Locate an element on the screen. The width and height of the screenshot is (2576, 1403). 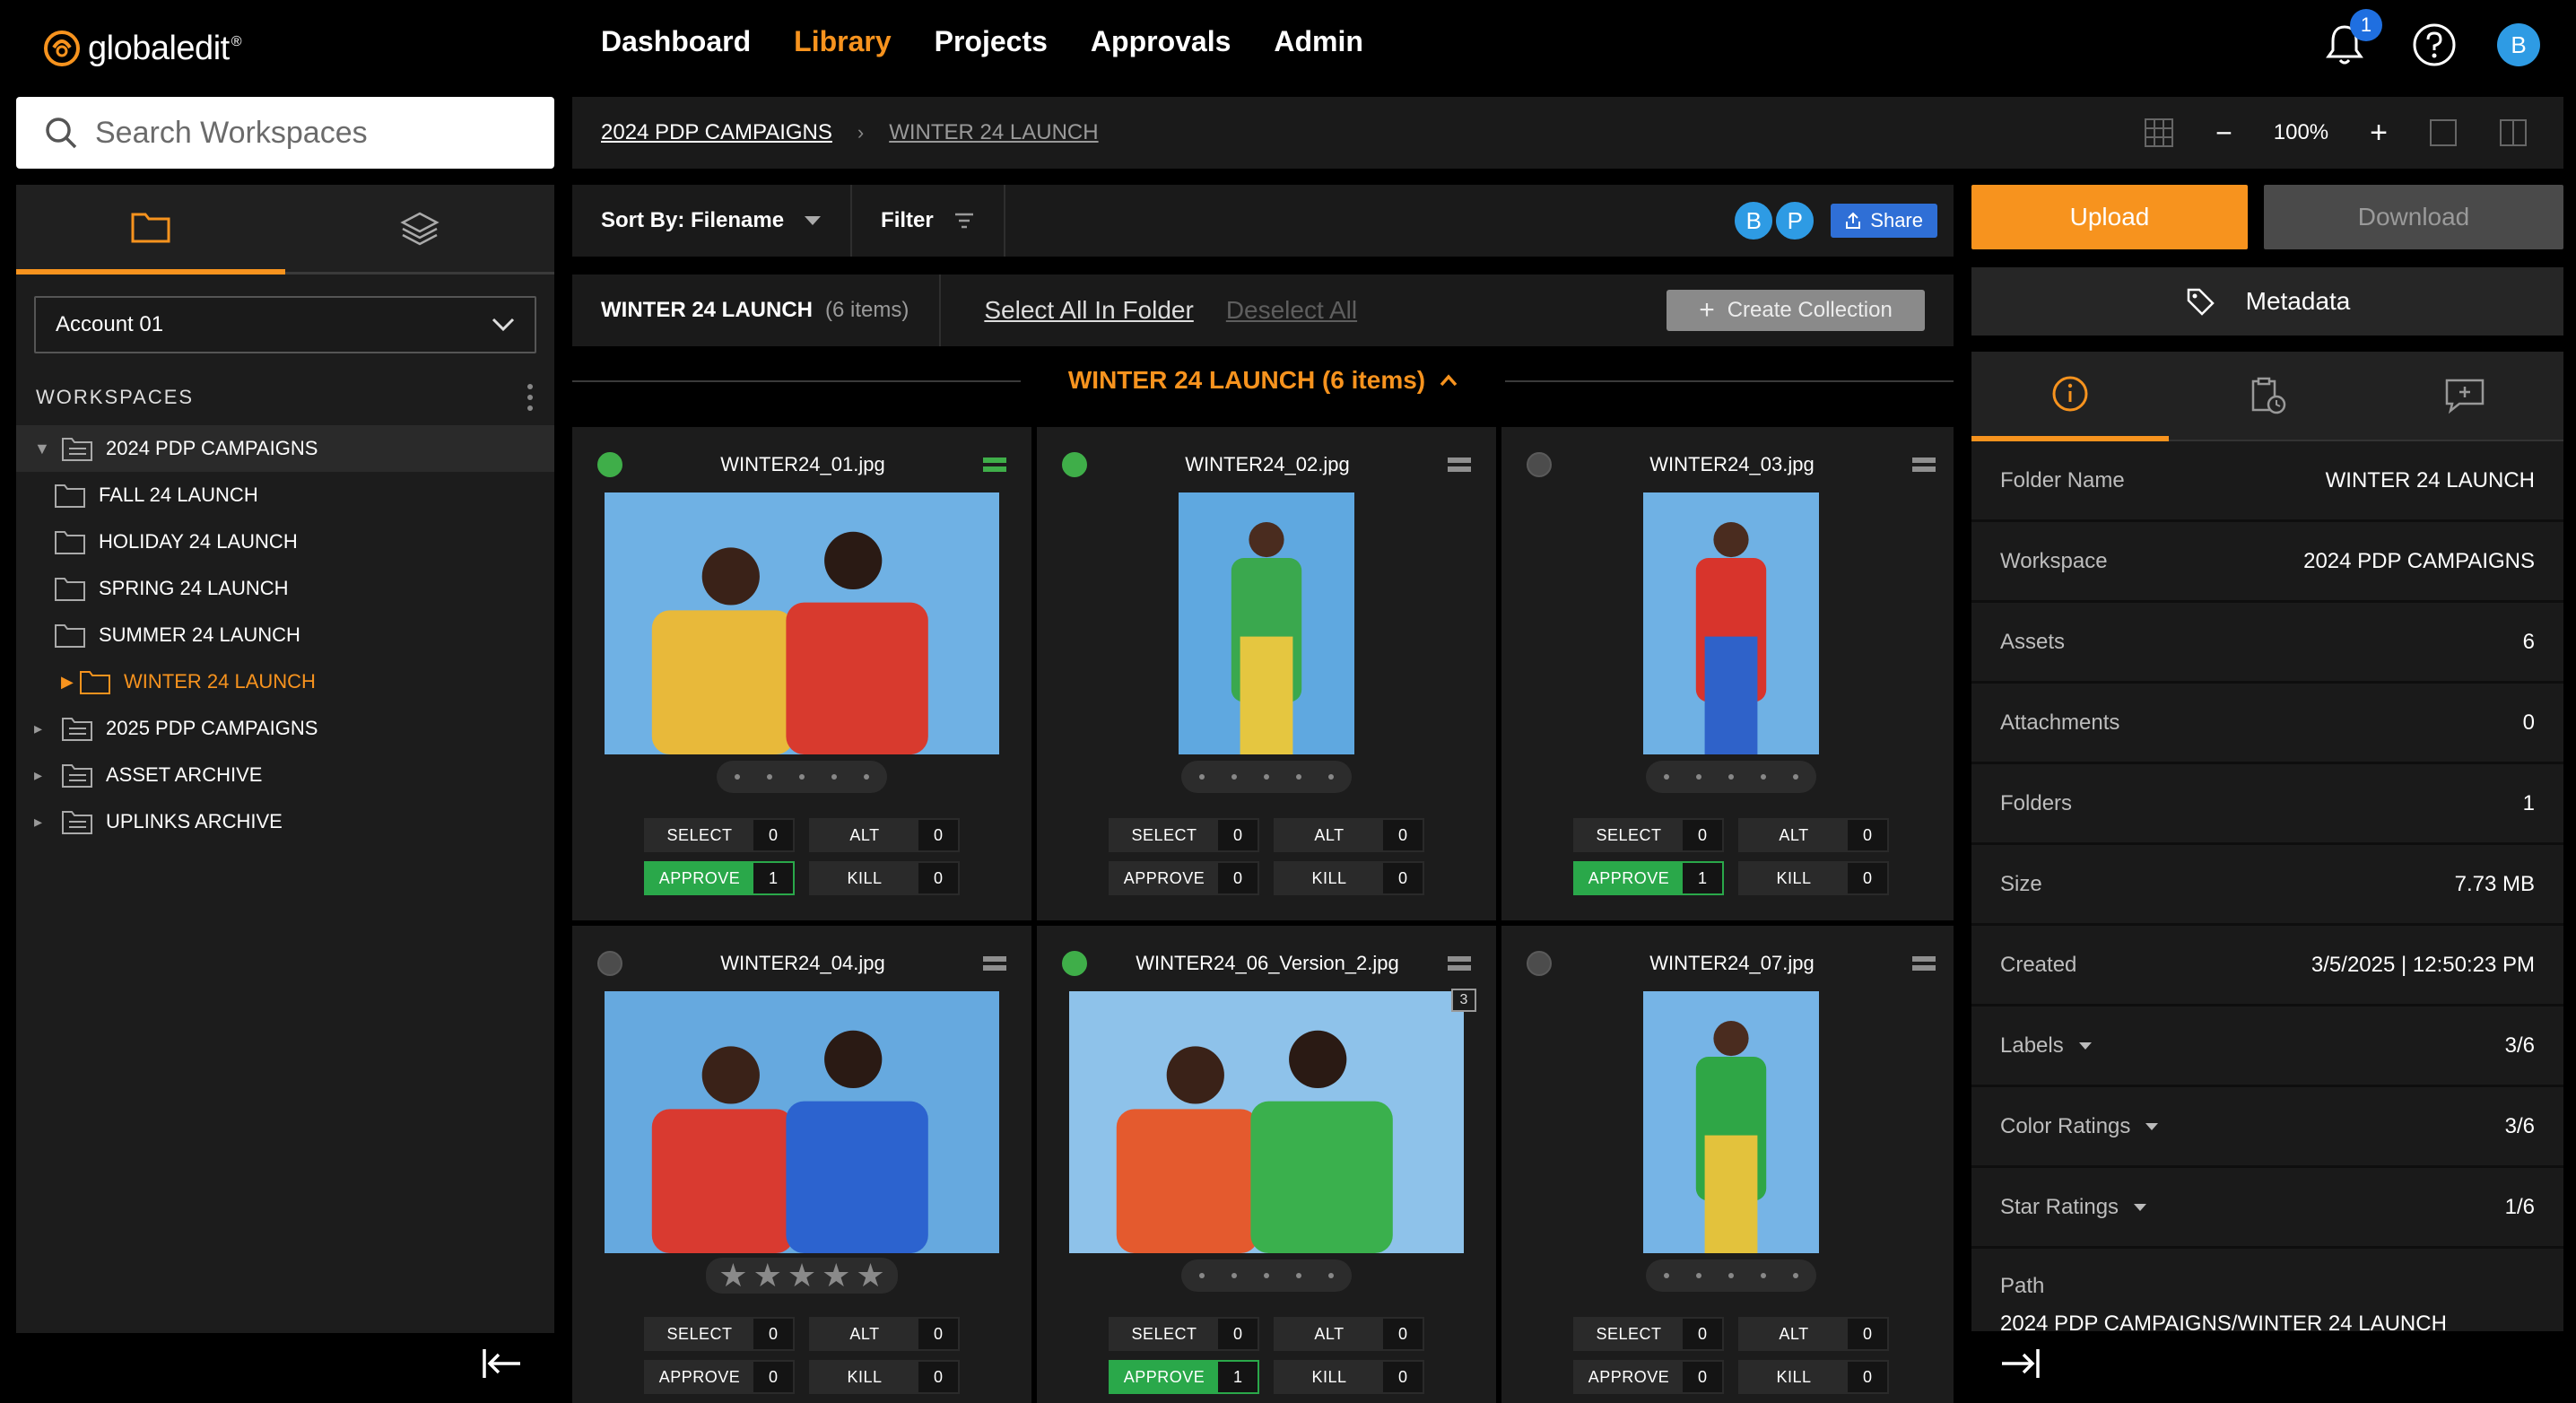
nav-approvals: Approvals is located at coordinates (1161, 41).